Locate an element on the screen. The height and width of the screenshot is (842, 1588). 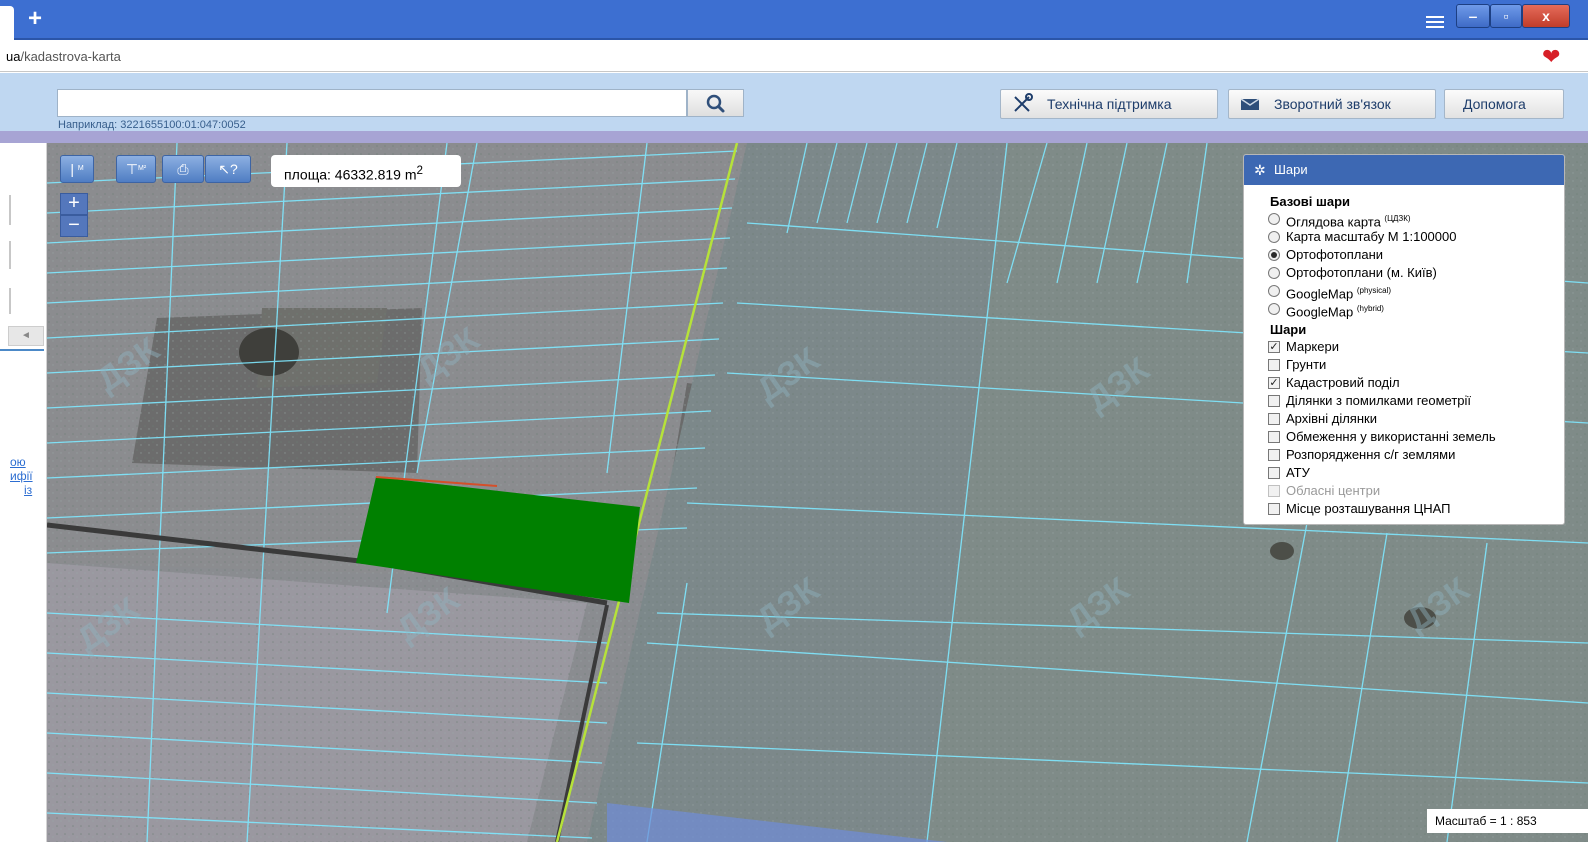
base-layer-option: Ортофотоплани (м. Київ) is located at coordinates (1404, 273).